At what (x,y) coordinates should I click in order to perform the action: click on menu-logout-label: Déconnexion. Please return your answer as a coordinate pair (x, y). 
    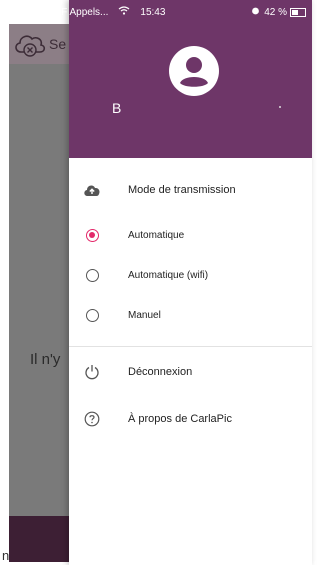
    Looking at the image, I should click on (160, 372).